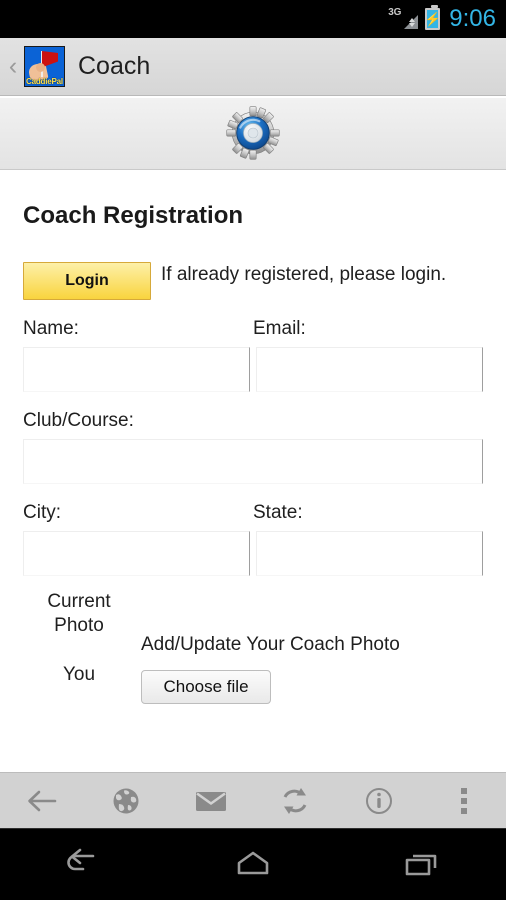 Image resolution: width=506 pixels, height=900 pixels. I want to click on globe-icon, so click(126, 800).